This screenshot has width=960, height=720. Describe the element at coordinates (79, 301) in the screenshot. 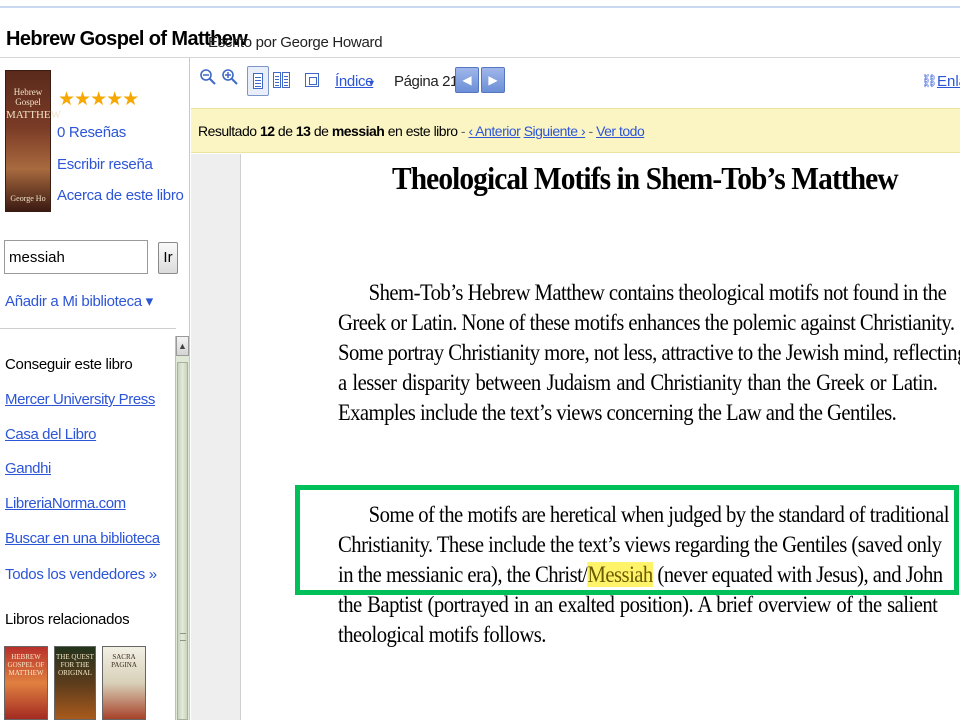

I see `add-to-library-link: Añadir a Mi biblioteca ▾` at that location.